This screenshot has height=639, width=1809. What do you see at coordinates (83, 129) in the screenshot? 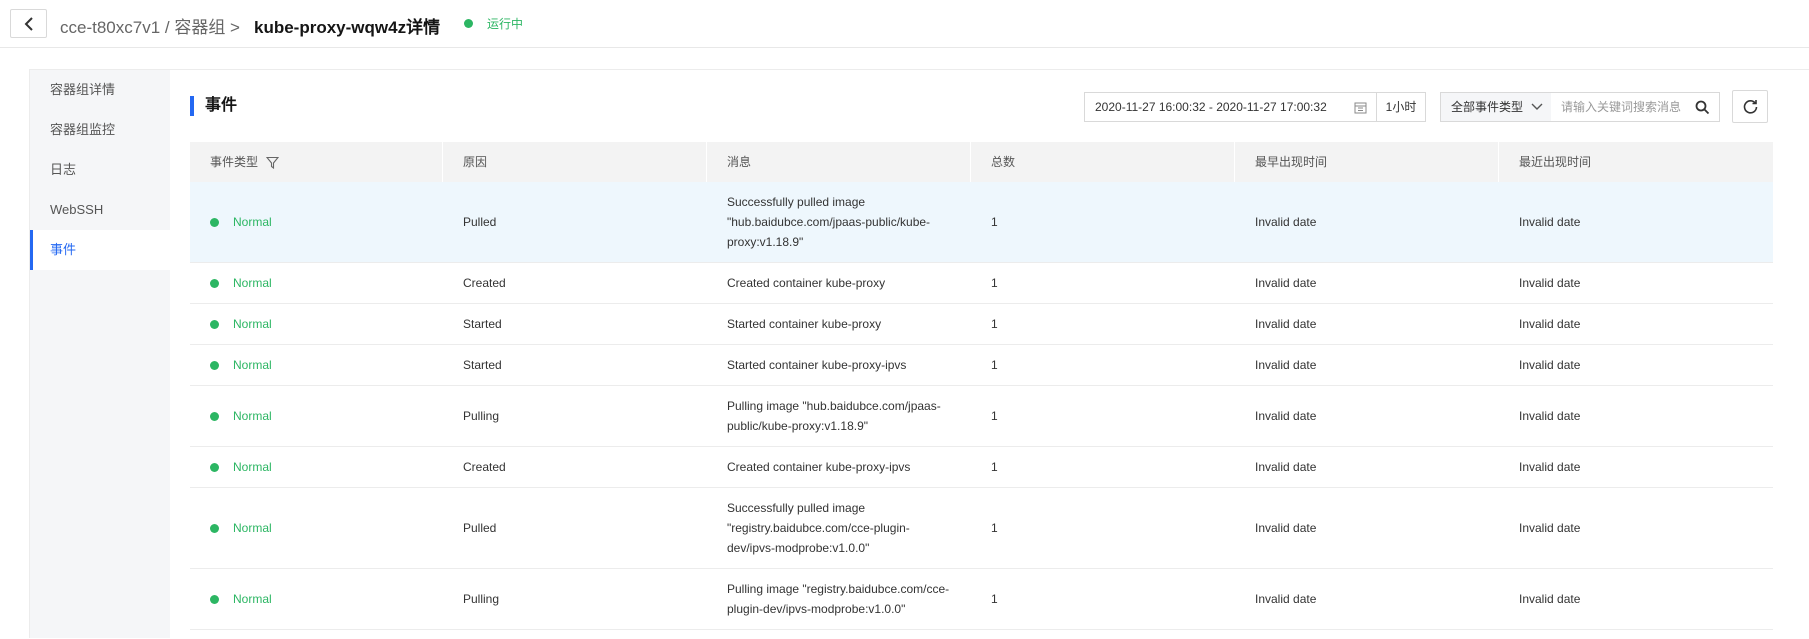
I see `sidebar-item-label: 容器组监控` at bounding box center [83, 129].